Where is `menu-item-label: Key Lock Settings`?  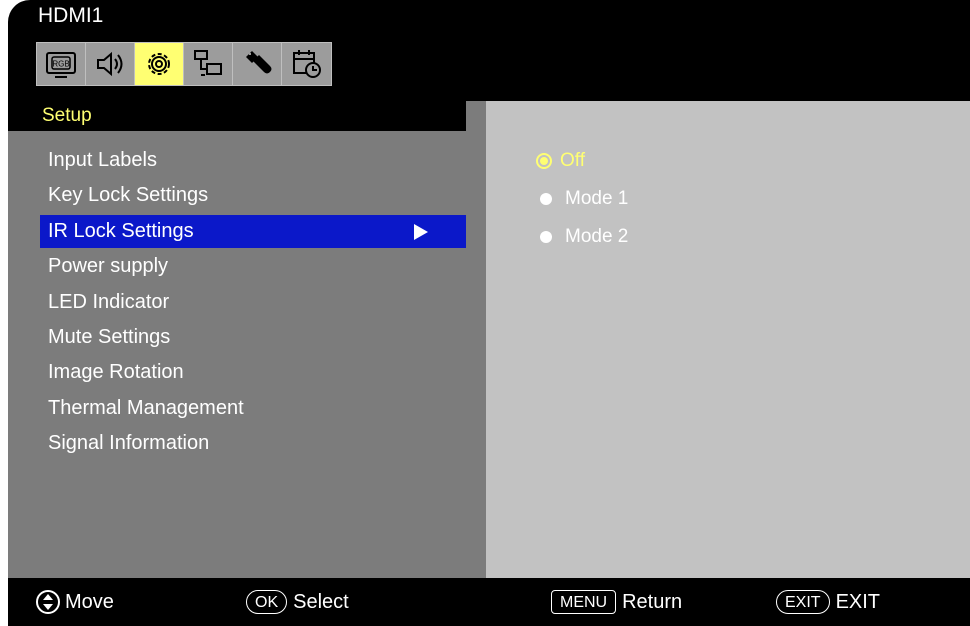
menu-item-label: Key Lock Settings is located at coordinates (128, 195).